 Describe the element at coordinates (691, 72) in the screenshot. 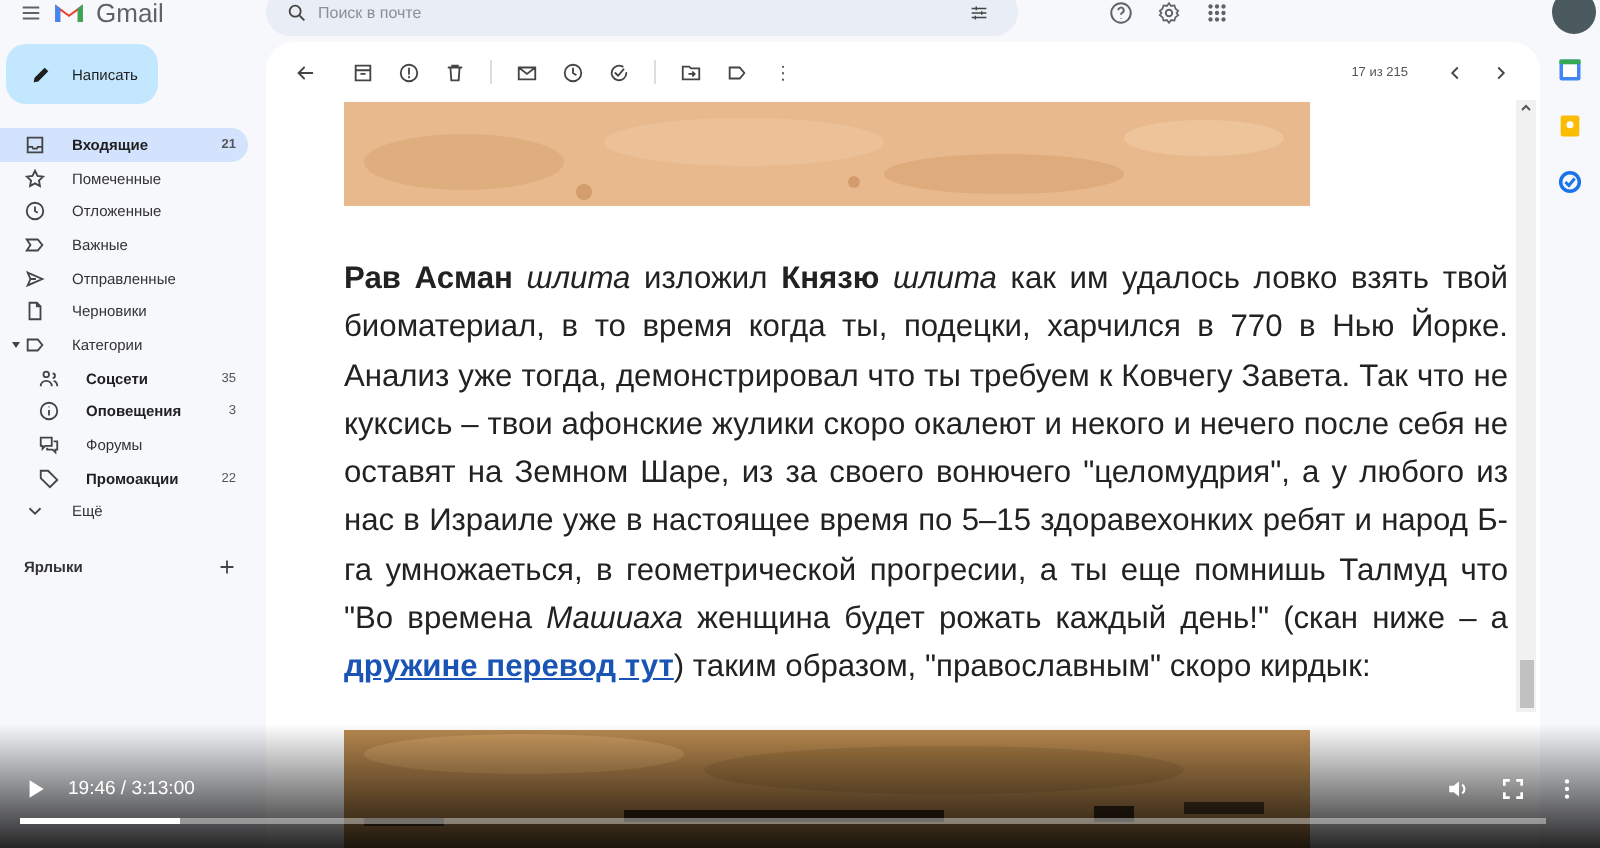

I see `folder-icon` at that location.